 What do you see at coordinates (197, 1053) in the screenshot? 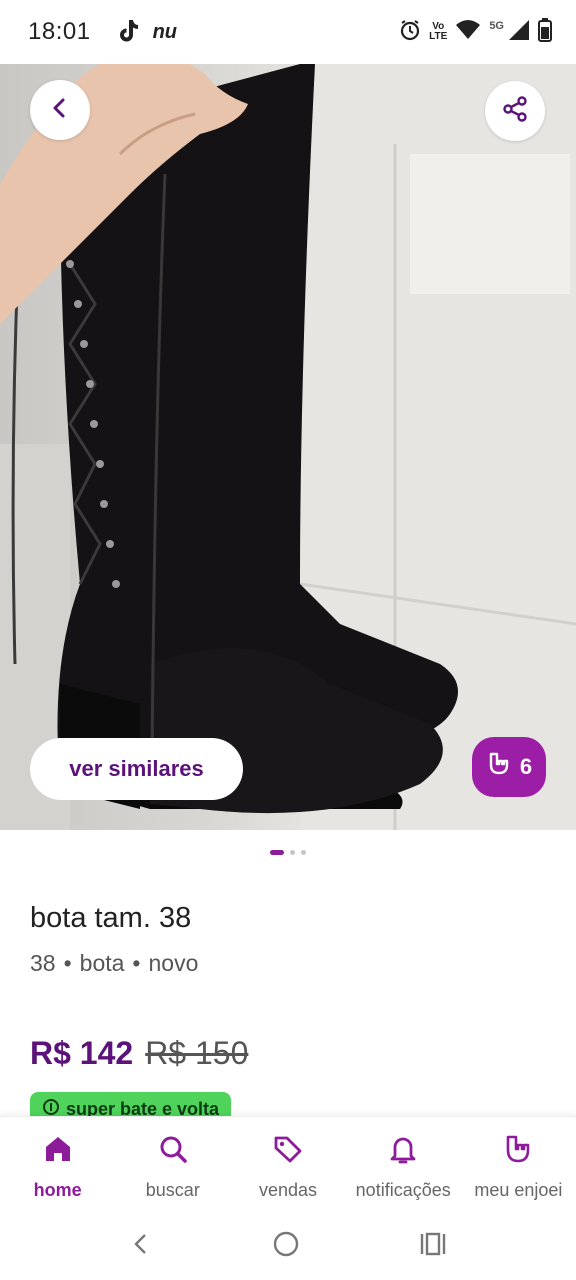
I see `original-price: R$ 150` at bounding box center [197, 1053].